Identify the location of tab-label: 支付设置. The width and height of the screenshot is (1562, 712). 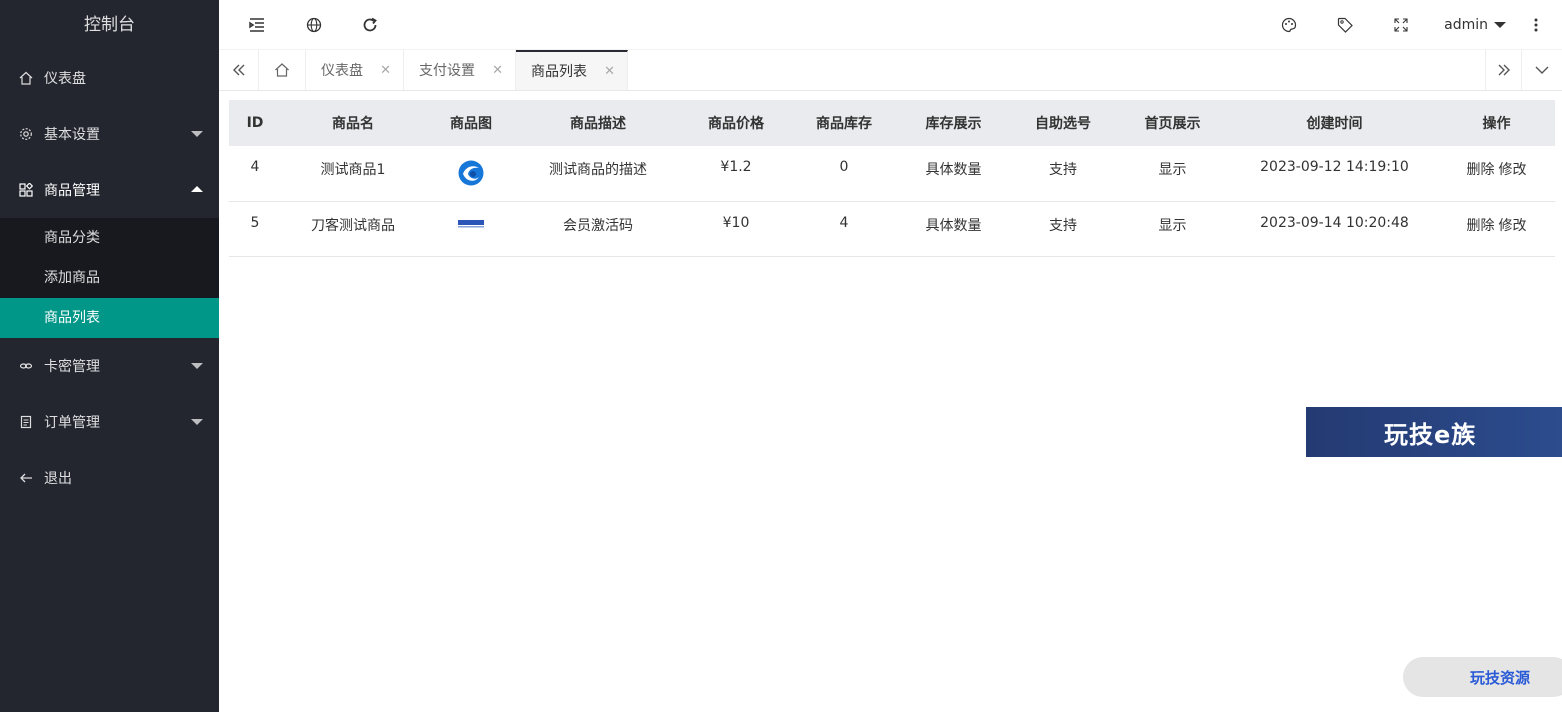
(447, 71).